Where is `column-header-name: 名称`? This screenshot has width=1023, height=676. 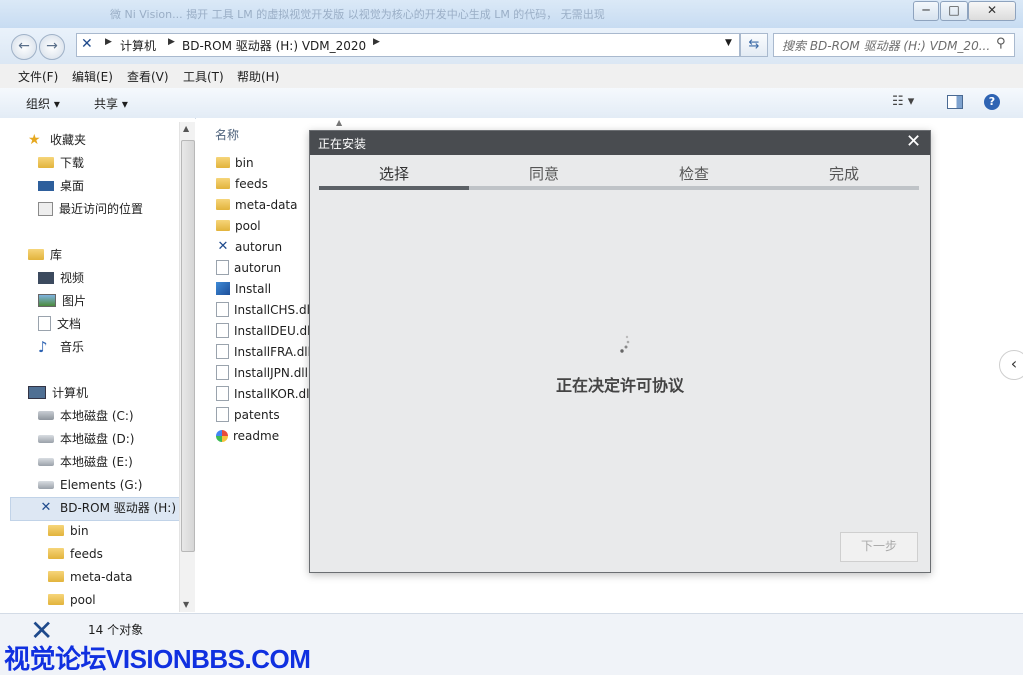 column-header-name: 名称 is located at coordinates (227, 134).